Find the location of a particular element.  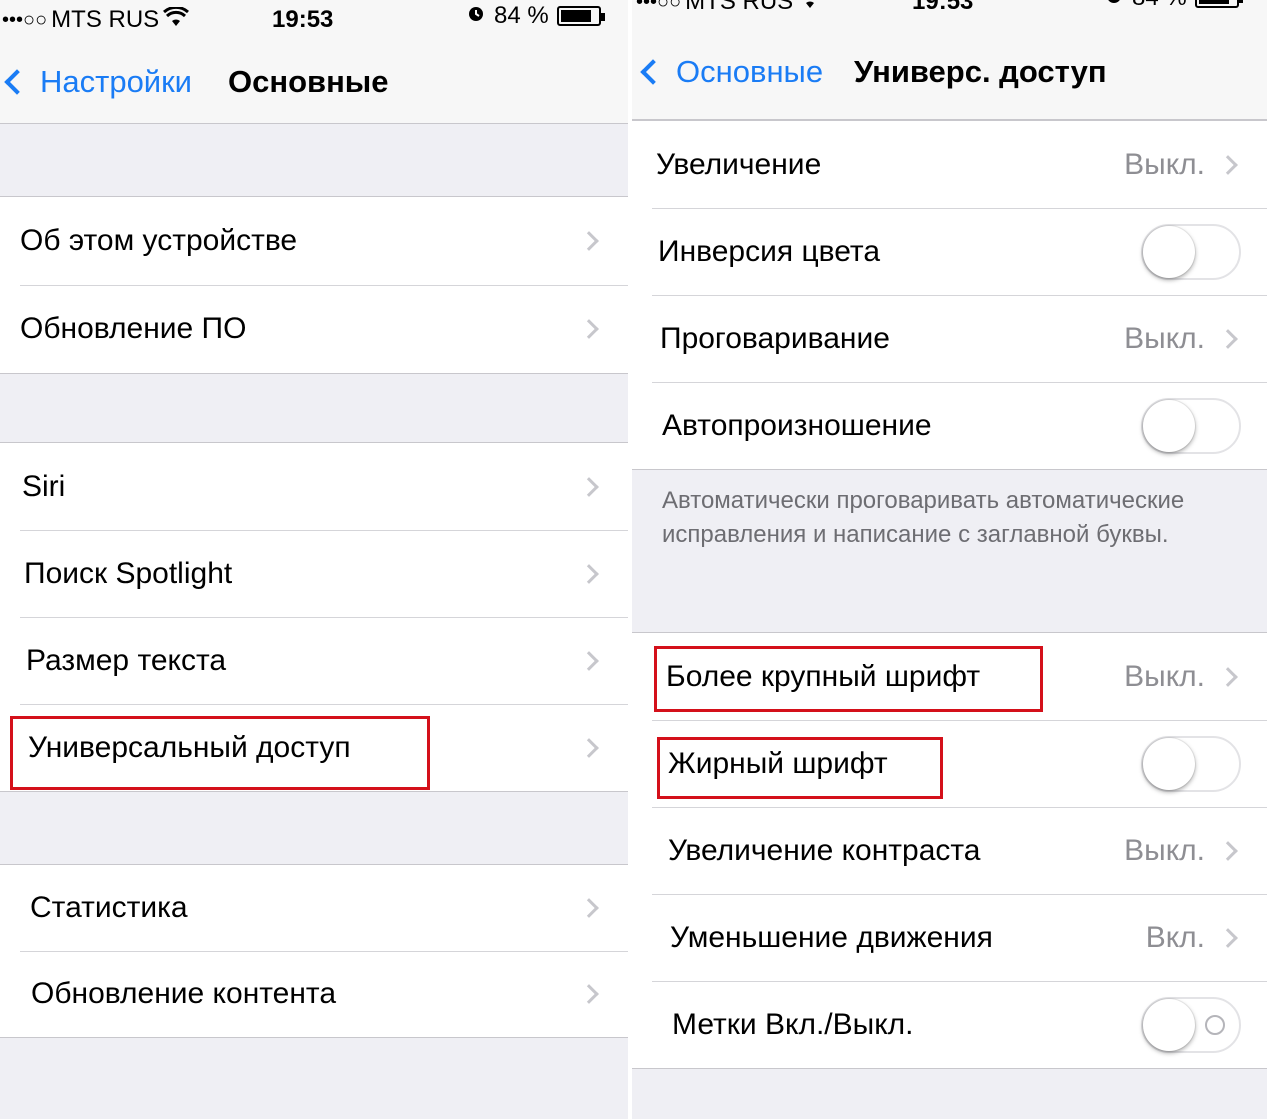

row-larger-text: Более крупный шрифт Выкл. is located at coordinates (949, 676).